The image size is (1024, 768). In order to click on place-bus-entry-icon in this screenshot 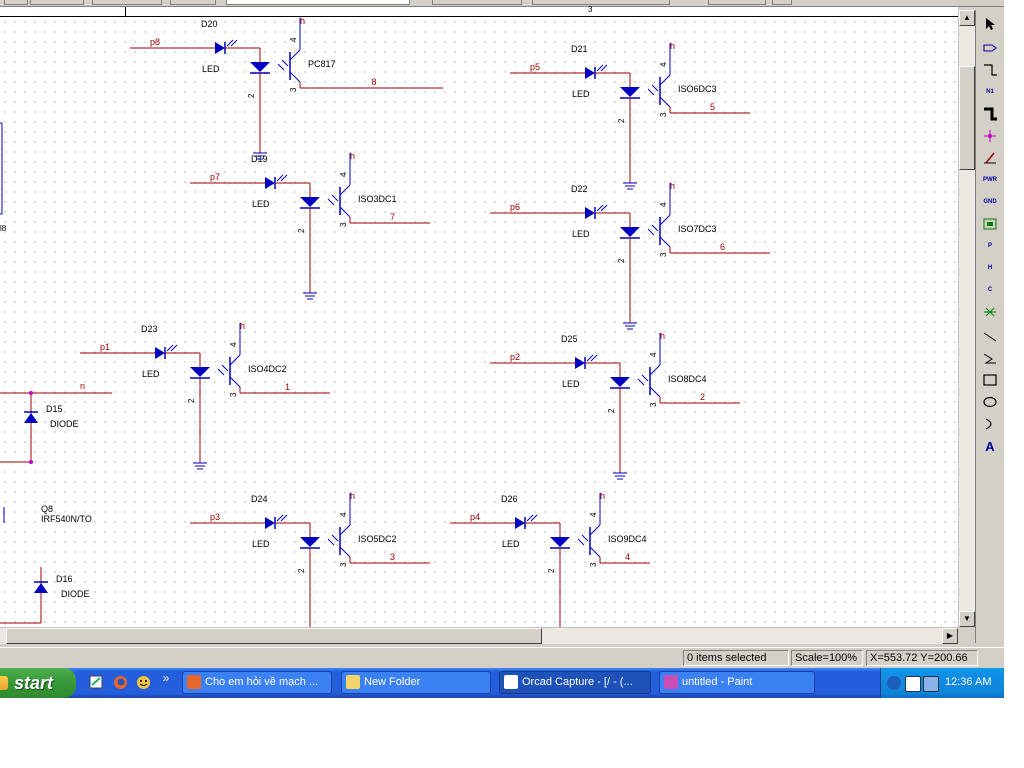, I will do `click(990, 158)`.